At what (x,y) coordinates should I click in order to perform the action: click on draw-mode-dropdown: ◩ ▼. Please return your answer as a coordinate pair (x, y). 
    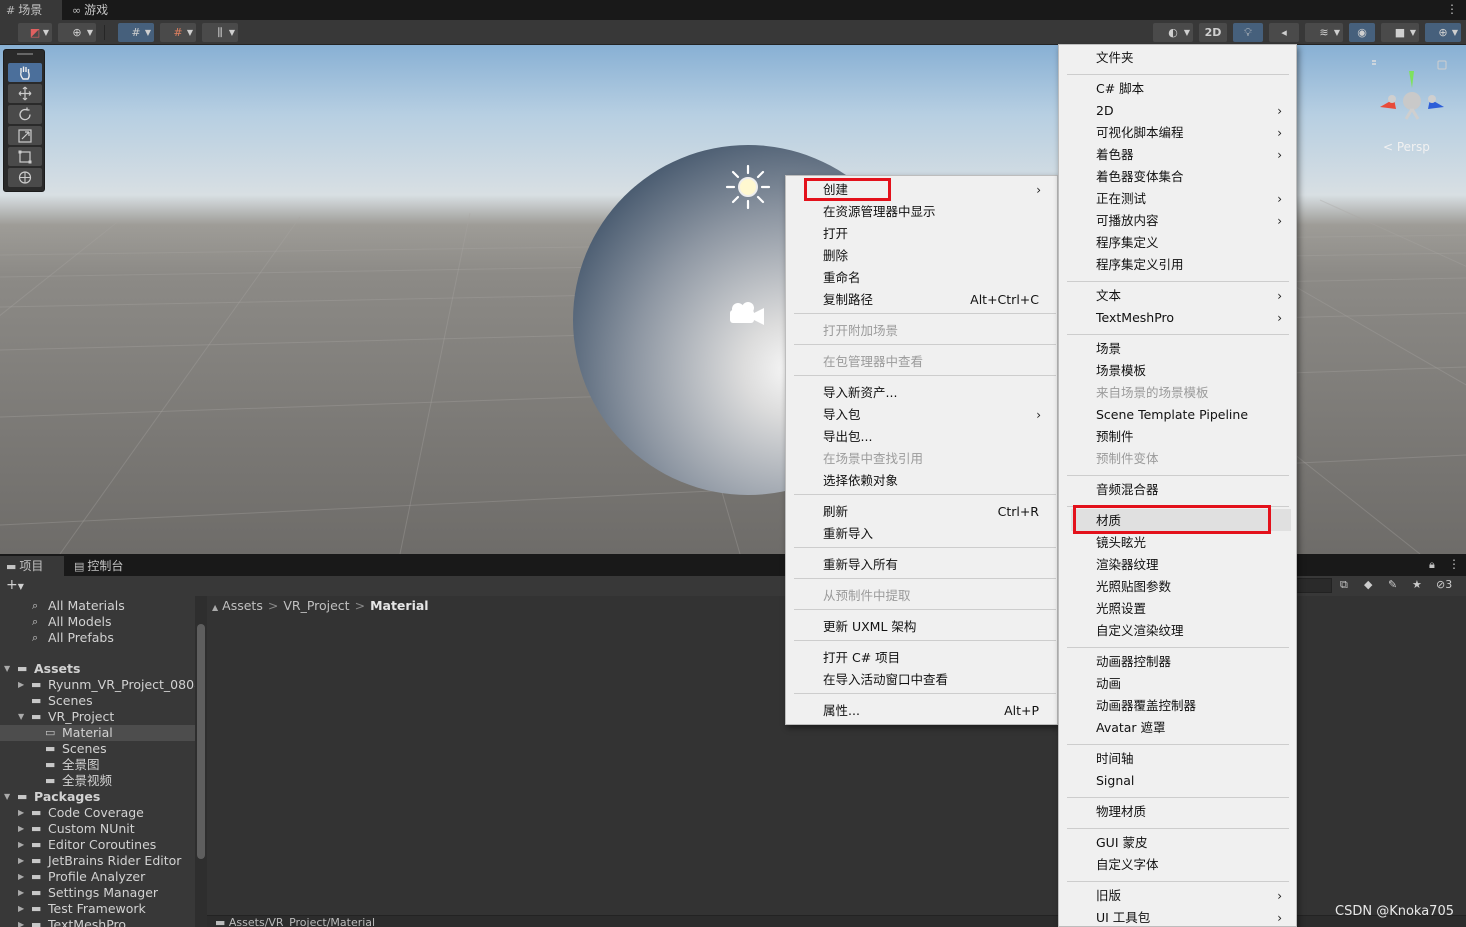
    Looking at the image, I should click on (35, 32).